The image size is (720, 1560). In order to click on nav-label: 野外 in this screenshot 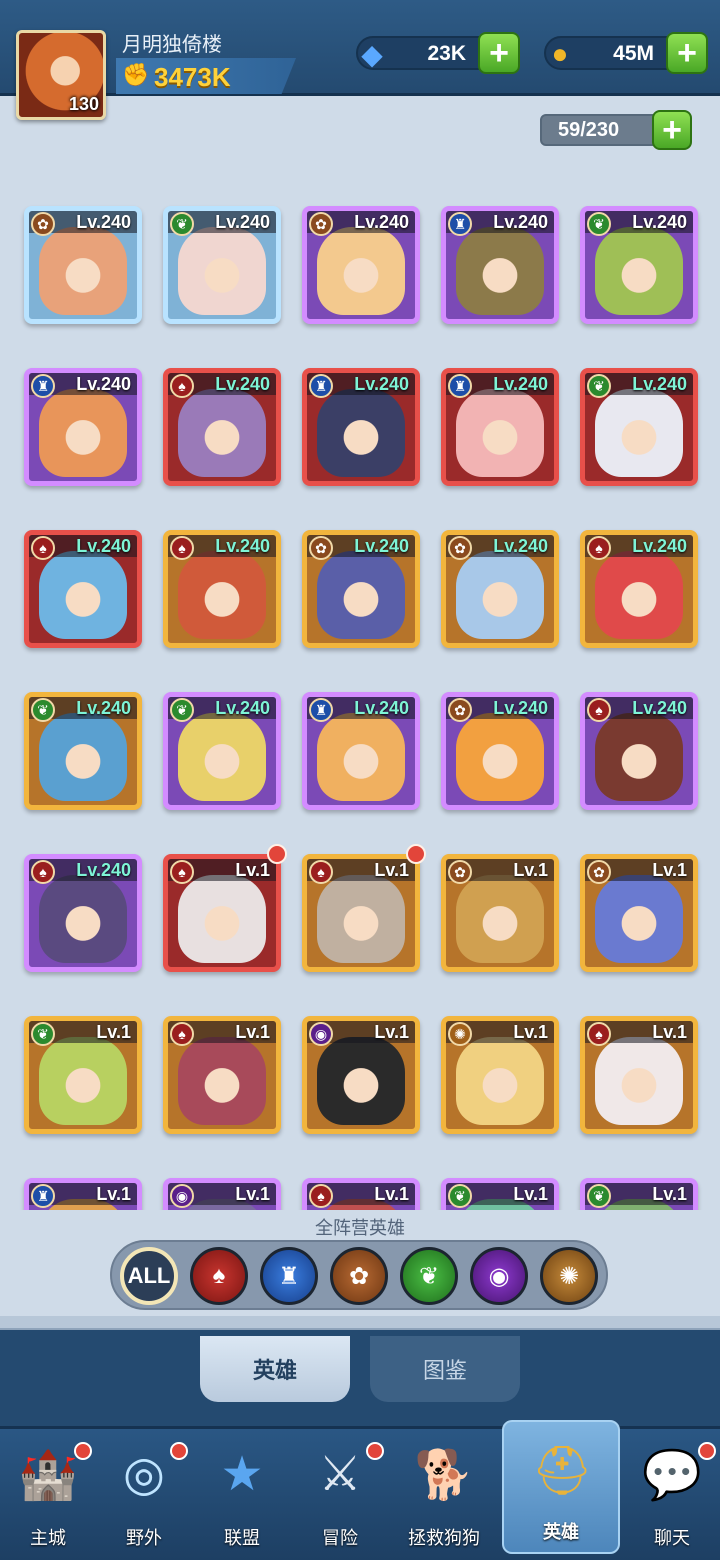, I will do `click(144, 1538)`.